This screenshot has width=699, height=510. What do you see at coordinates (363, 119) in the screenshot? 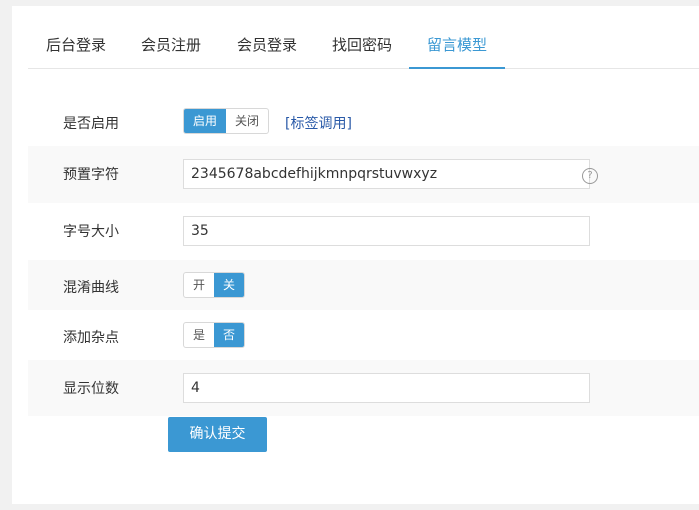
I see `row-enable: 是否启用 启用 关闭 [标签调用]` at bounding box center [363, 119].